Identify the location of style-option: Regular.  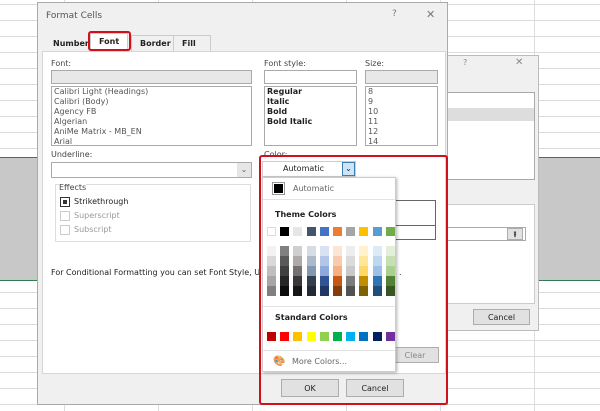
(310, 92).